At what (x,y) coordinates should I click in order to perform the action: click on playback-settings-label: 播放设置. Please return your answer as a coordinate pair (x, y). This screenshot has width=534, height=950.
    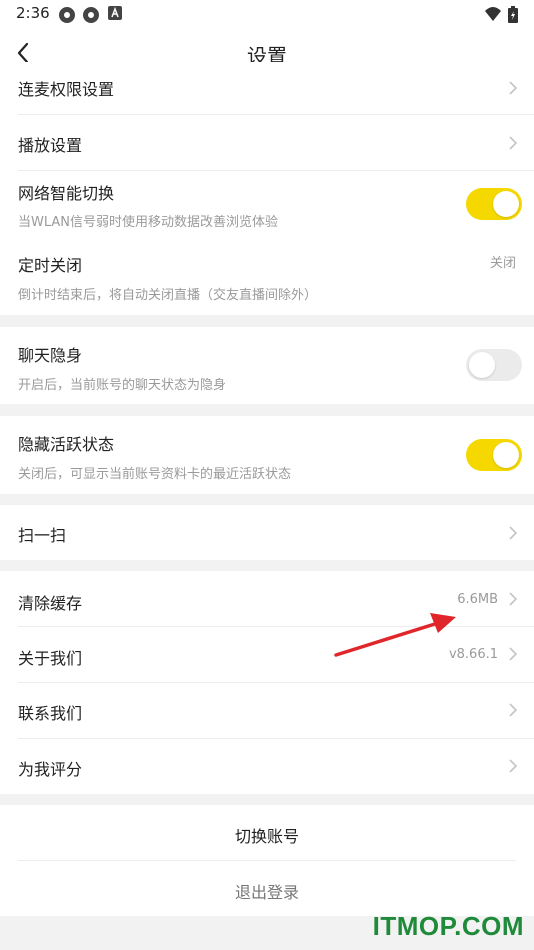
    Looking at the image, I should click on (50, 145).